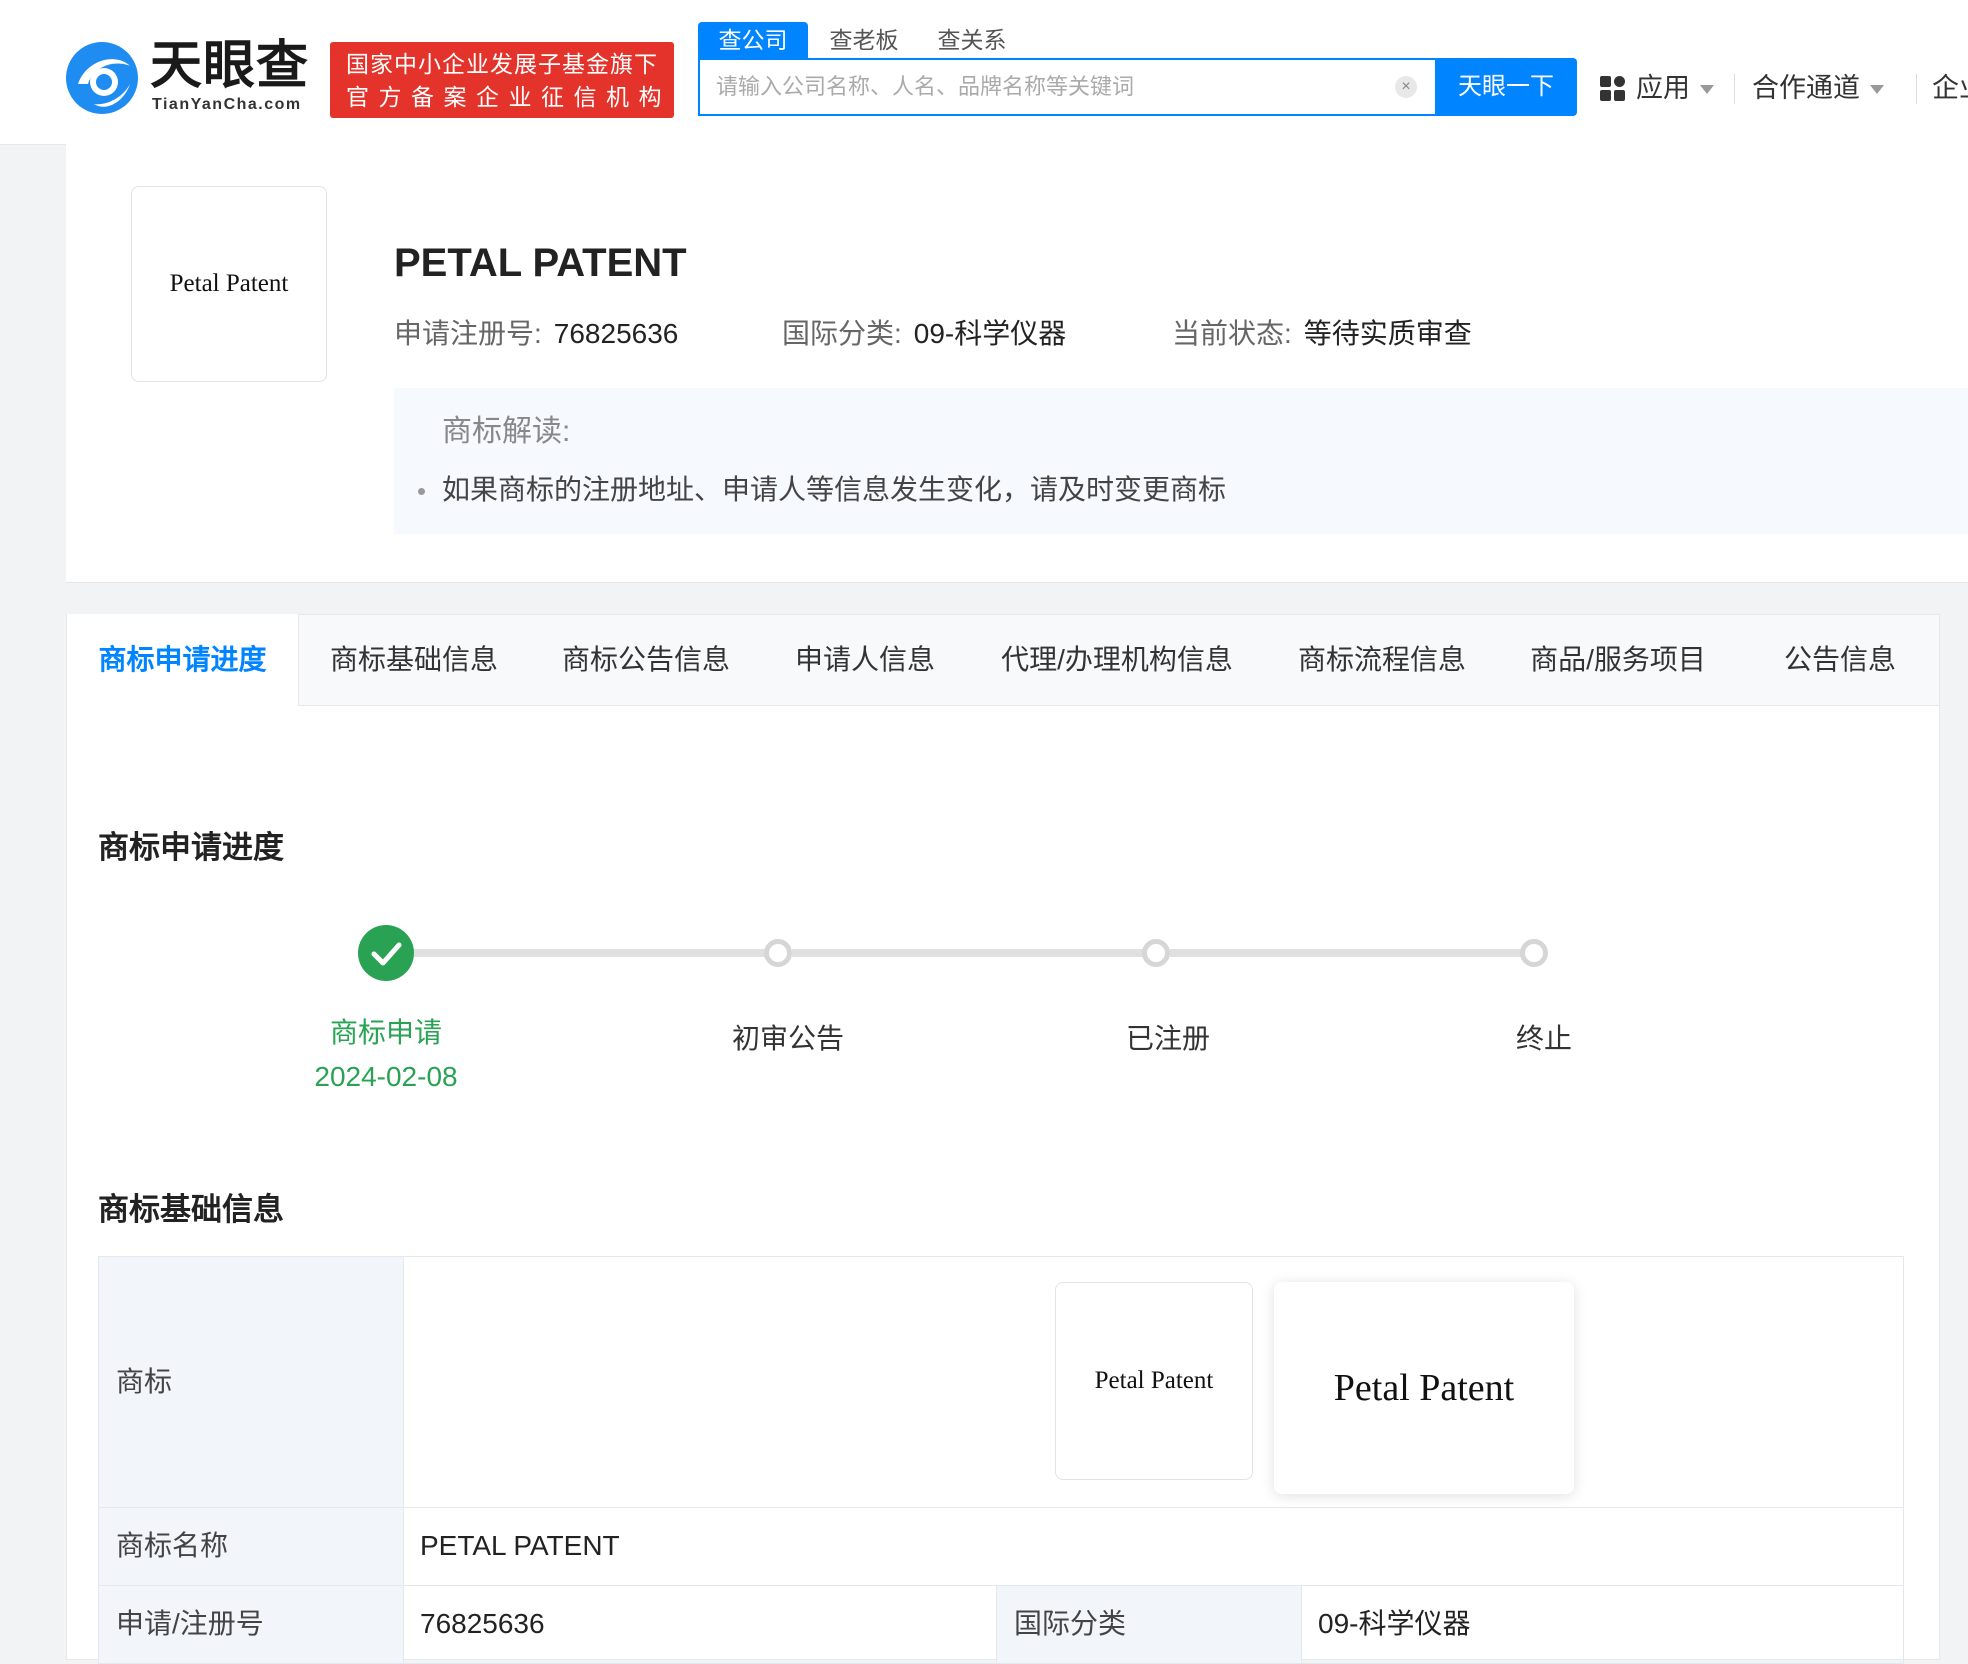 Image resolution: width=1968 pixels, height=1664 pixels. I want to click on progress-section-title: 商标申请进度, so click(191, 847).